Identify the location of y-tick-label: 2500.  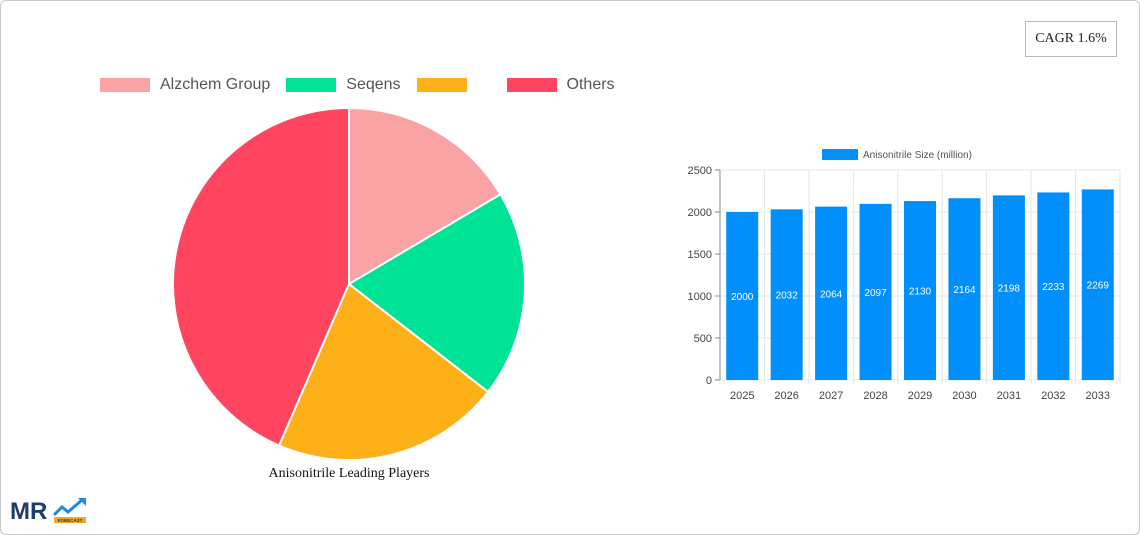
(700, 171).